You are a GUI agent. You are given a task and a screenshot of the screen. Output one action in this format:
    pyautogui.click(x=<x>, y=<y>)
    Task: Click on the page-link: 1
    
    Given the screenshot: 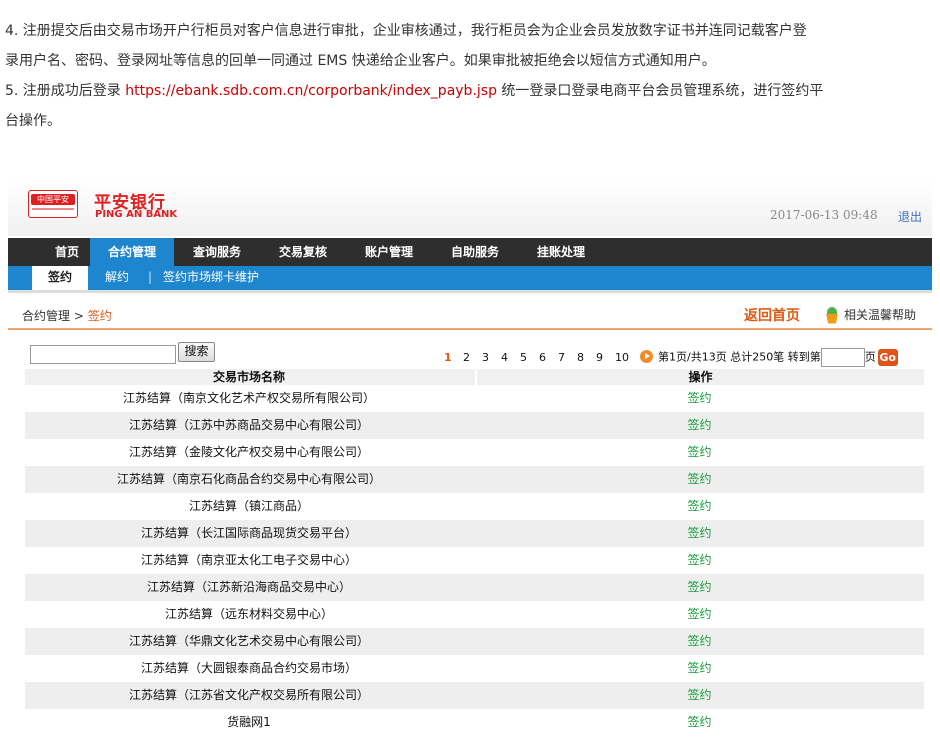 What is the action you would take?
    pyautogui.click(x=453, y=357)
    